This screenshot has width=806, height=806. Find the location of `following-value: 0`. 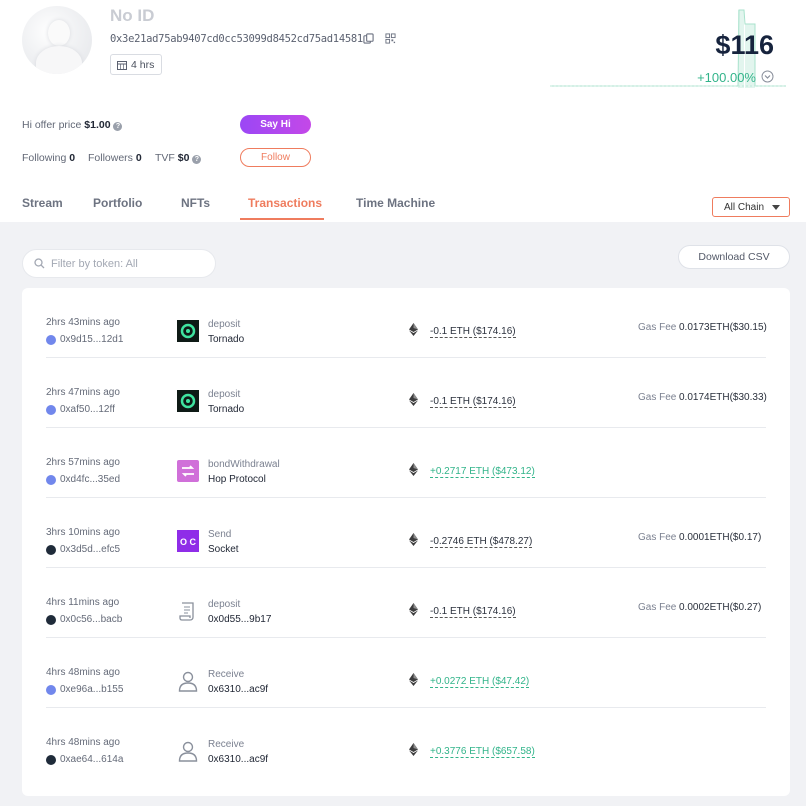

following-value: 0 is located at coordinates (72, 158).